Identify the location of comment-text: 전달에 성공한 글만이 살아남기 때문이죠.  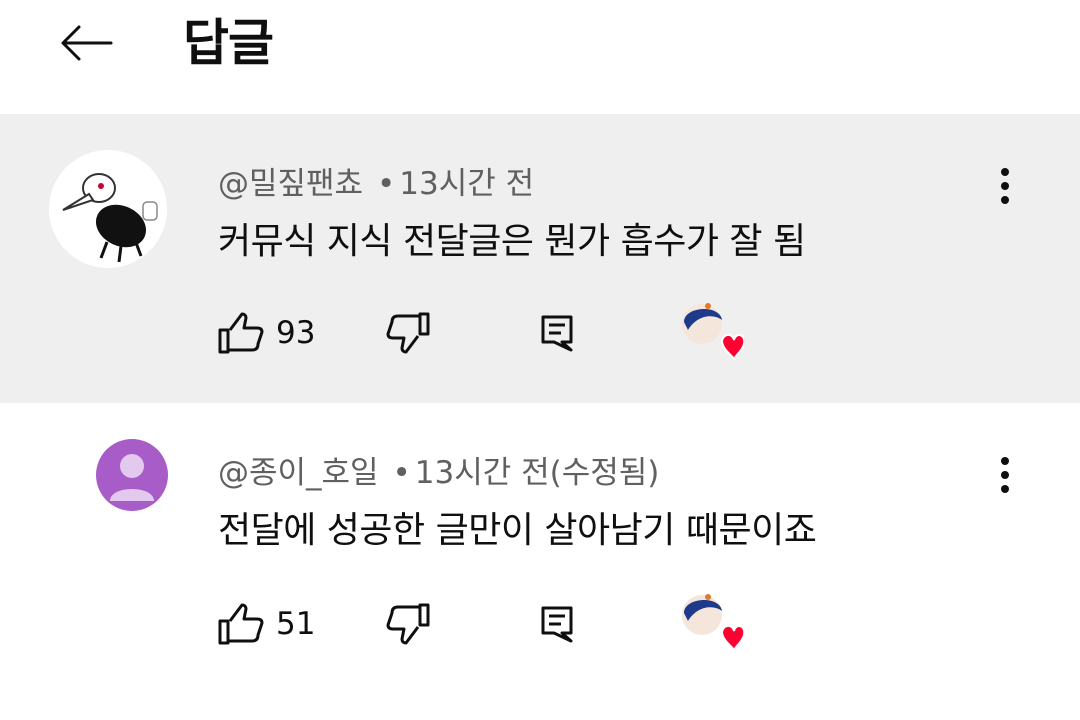
(517, 530).